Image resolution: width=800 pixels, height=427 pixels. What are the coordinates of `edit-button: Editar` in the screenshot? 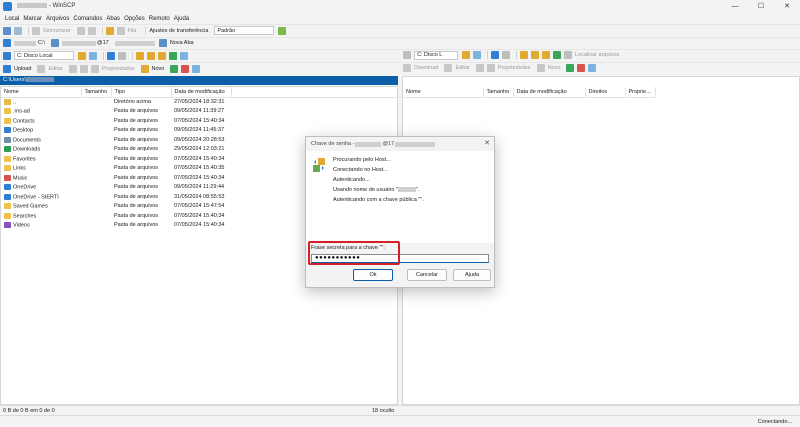 It's located at (55, 69).